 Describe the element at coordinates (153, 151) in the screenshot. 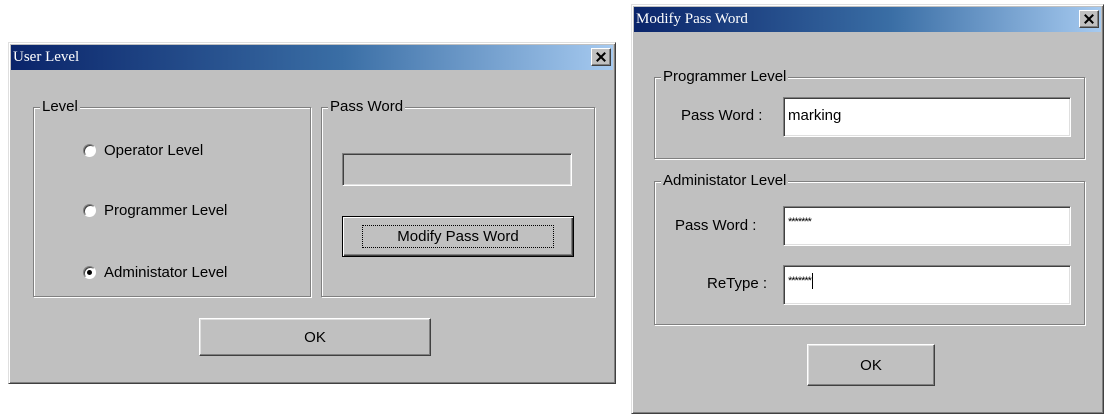

I see `operator-level-label: Operator Level` at that location.